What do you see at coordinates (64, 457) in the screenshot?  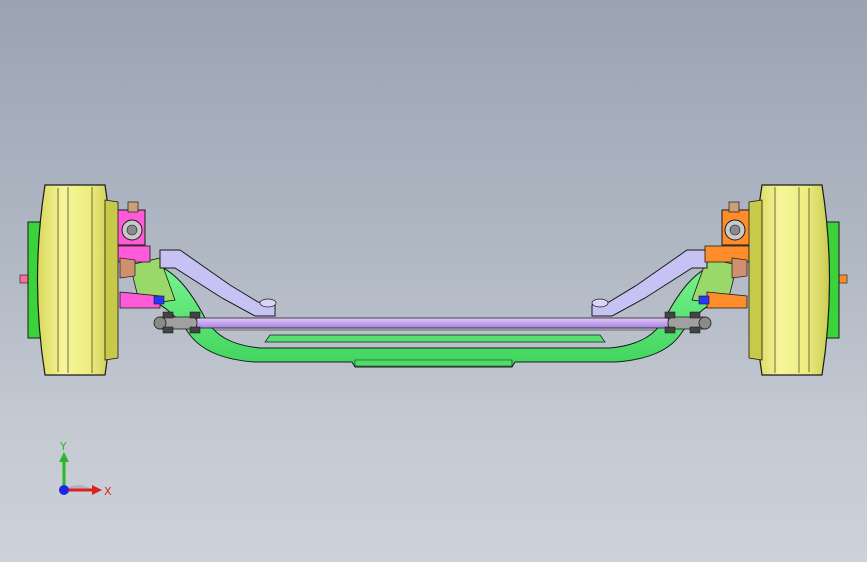 I see `y-axis-head` at bounding box center [64, 457].